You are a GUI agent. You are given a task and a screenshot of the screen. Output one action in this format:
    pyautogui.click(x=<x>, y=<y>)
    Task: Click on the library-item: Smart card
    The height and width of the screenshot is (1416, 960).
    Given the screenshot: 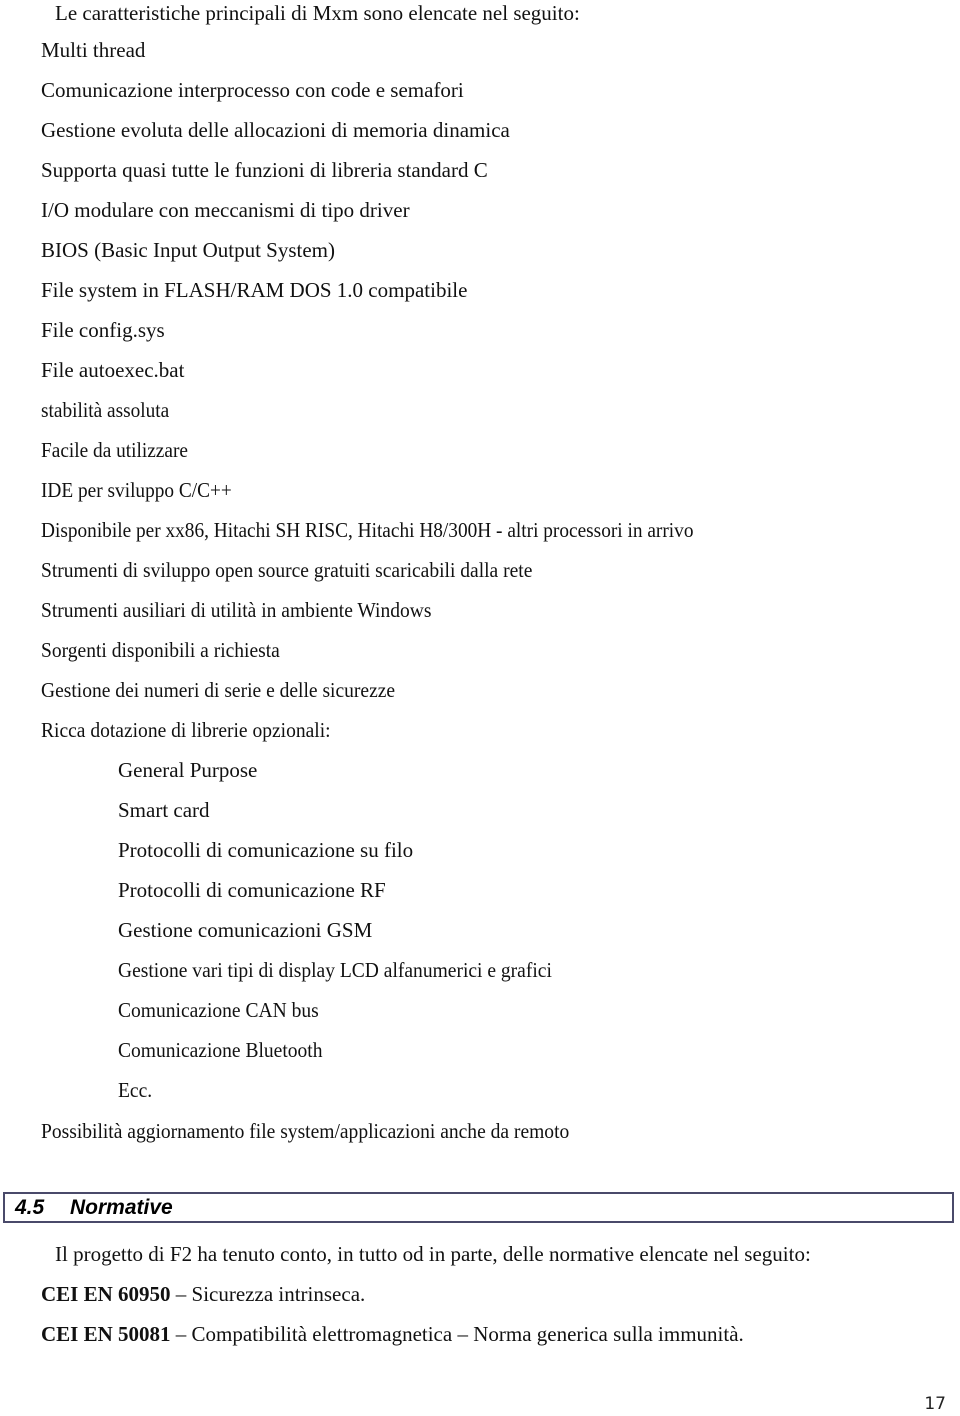 What is the action you would take?
    pyautogui.click(x=164, y=810)
    